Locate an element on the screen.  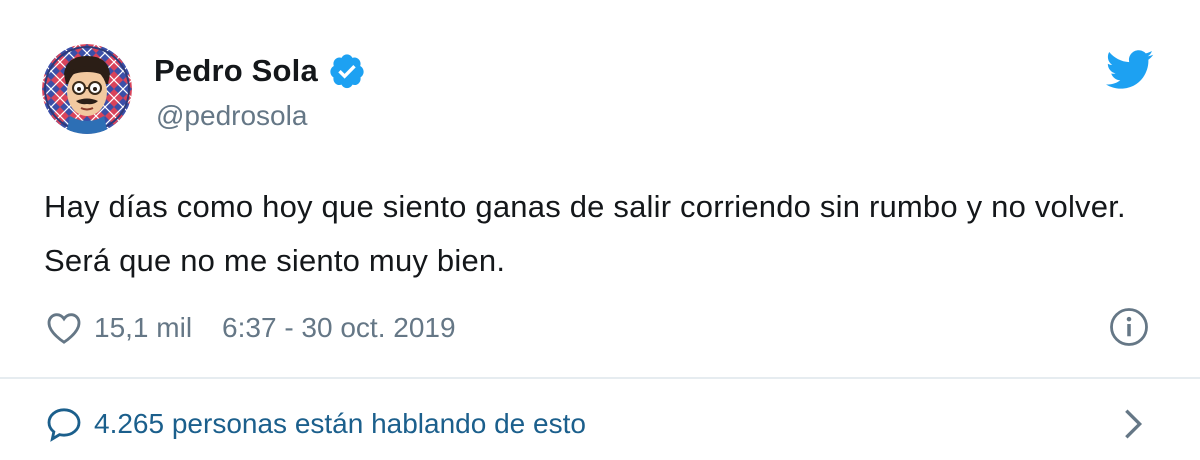
conversation-text: 4.265 personas están hablando de esto is located at coordinates (340, 424).